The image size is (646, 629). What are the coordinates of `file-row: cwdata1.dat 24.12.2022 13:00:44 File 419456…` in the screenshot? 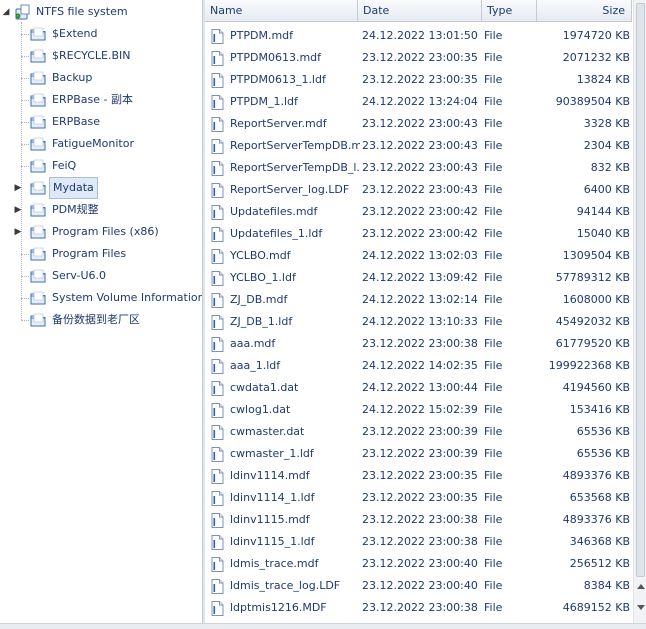 It's located at (419, 388).